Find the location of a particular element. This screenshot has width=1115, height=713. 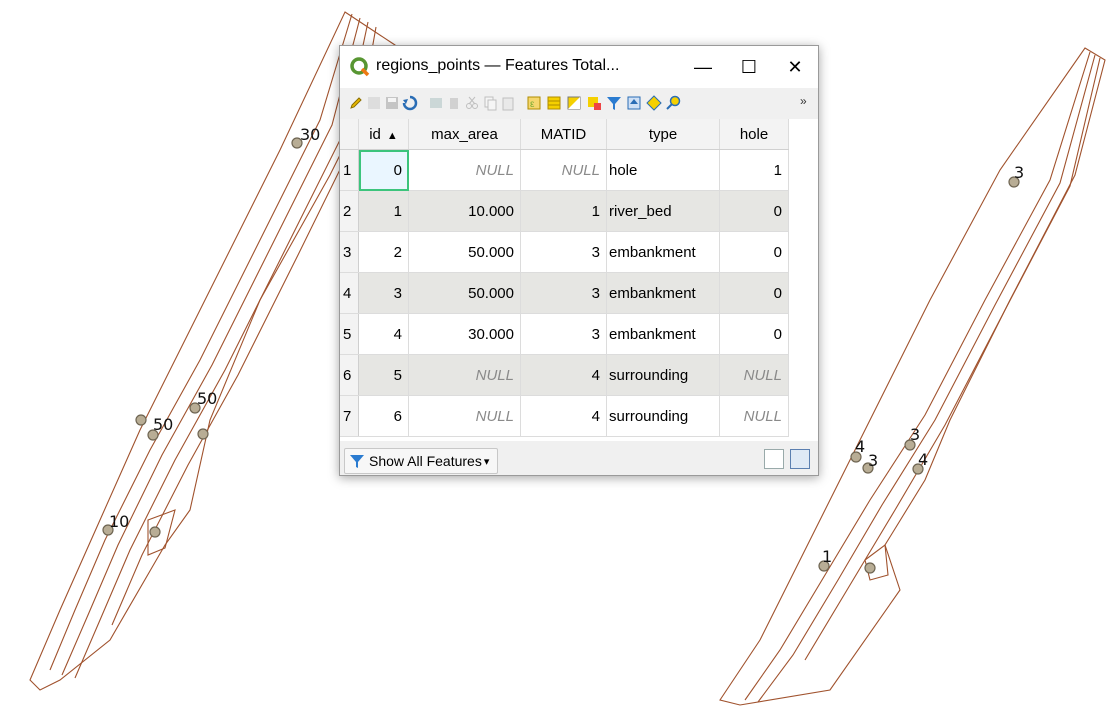

left-map-points is located at coordinates (202, 337).